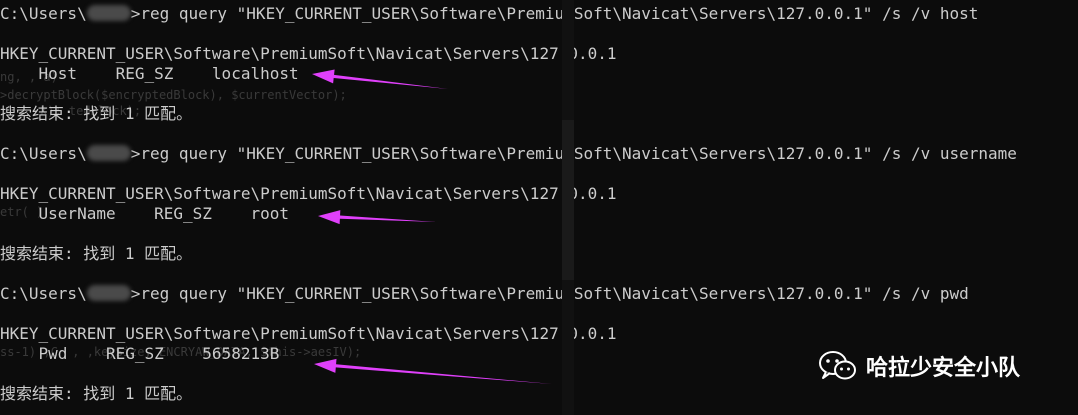 The height and width of the screenshot is (415, 1078). I want to click on watermark: 哈拉少安全小队, so click(919, 366).